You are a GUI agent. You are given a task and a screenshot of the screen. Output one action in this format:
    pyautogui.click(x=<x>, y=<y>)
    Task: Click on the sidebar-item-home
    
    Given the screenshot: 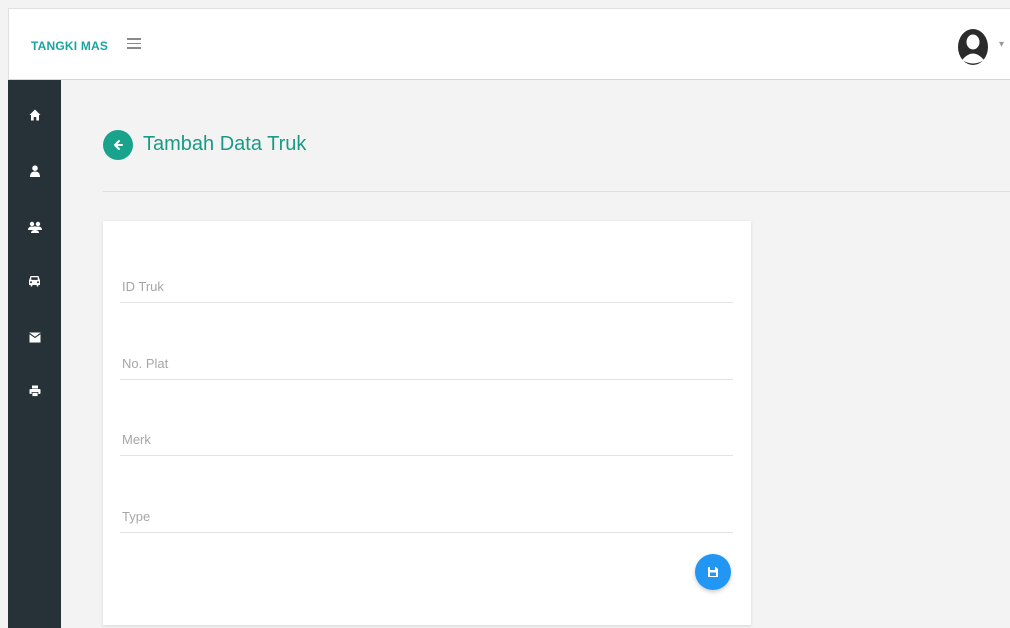 What is the action you would take?
    pyautogui.click(x=34, y=115)
    